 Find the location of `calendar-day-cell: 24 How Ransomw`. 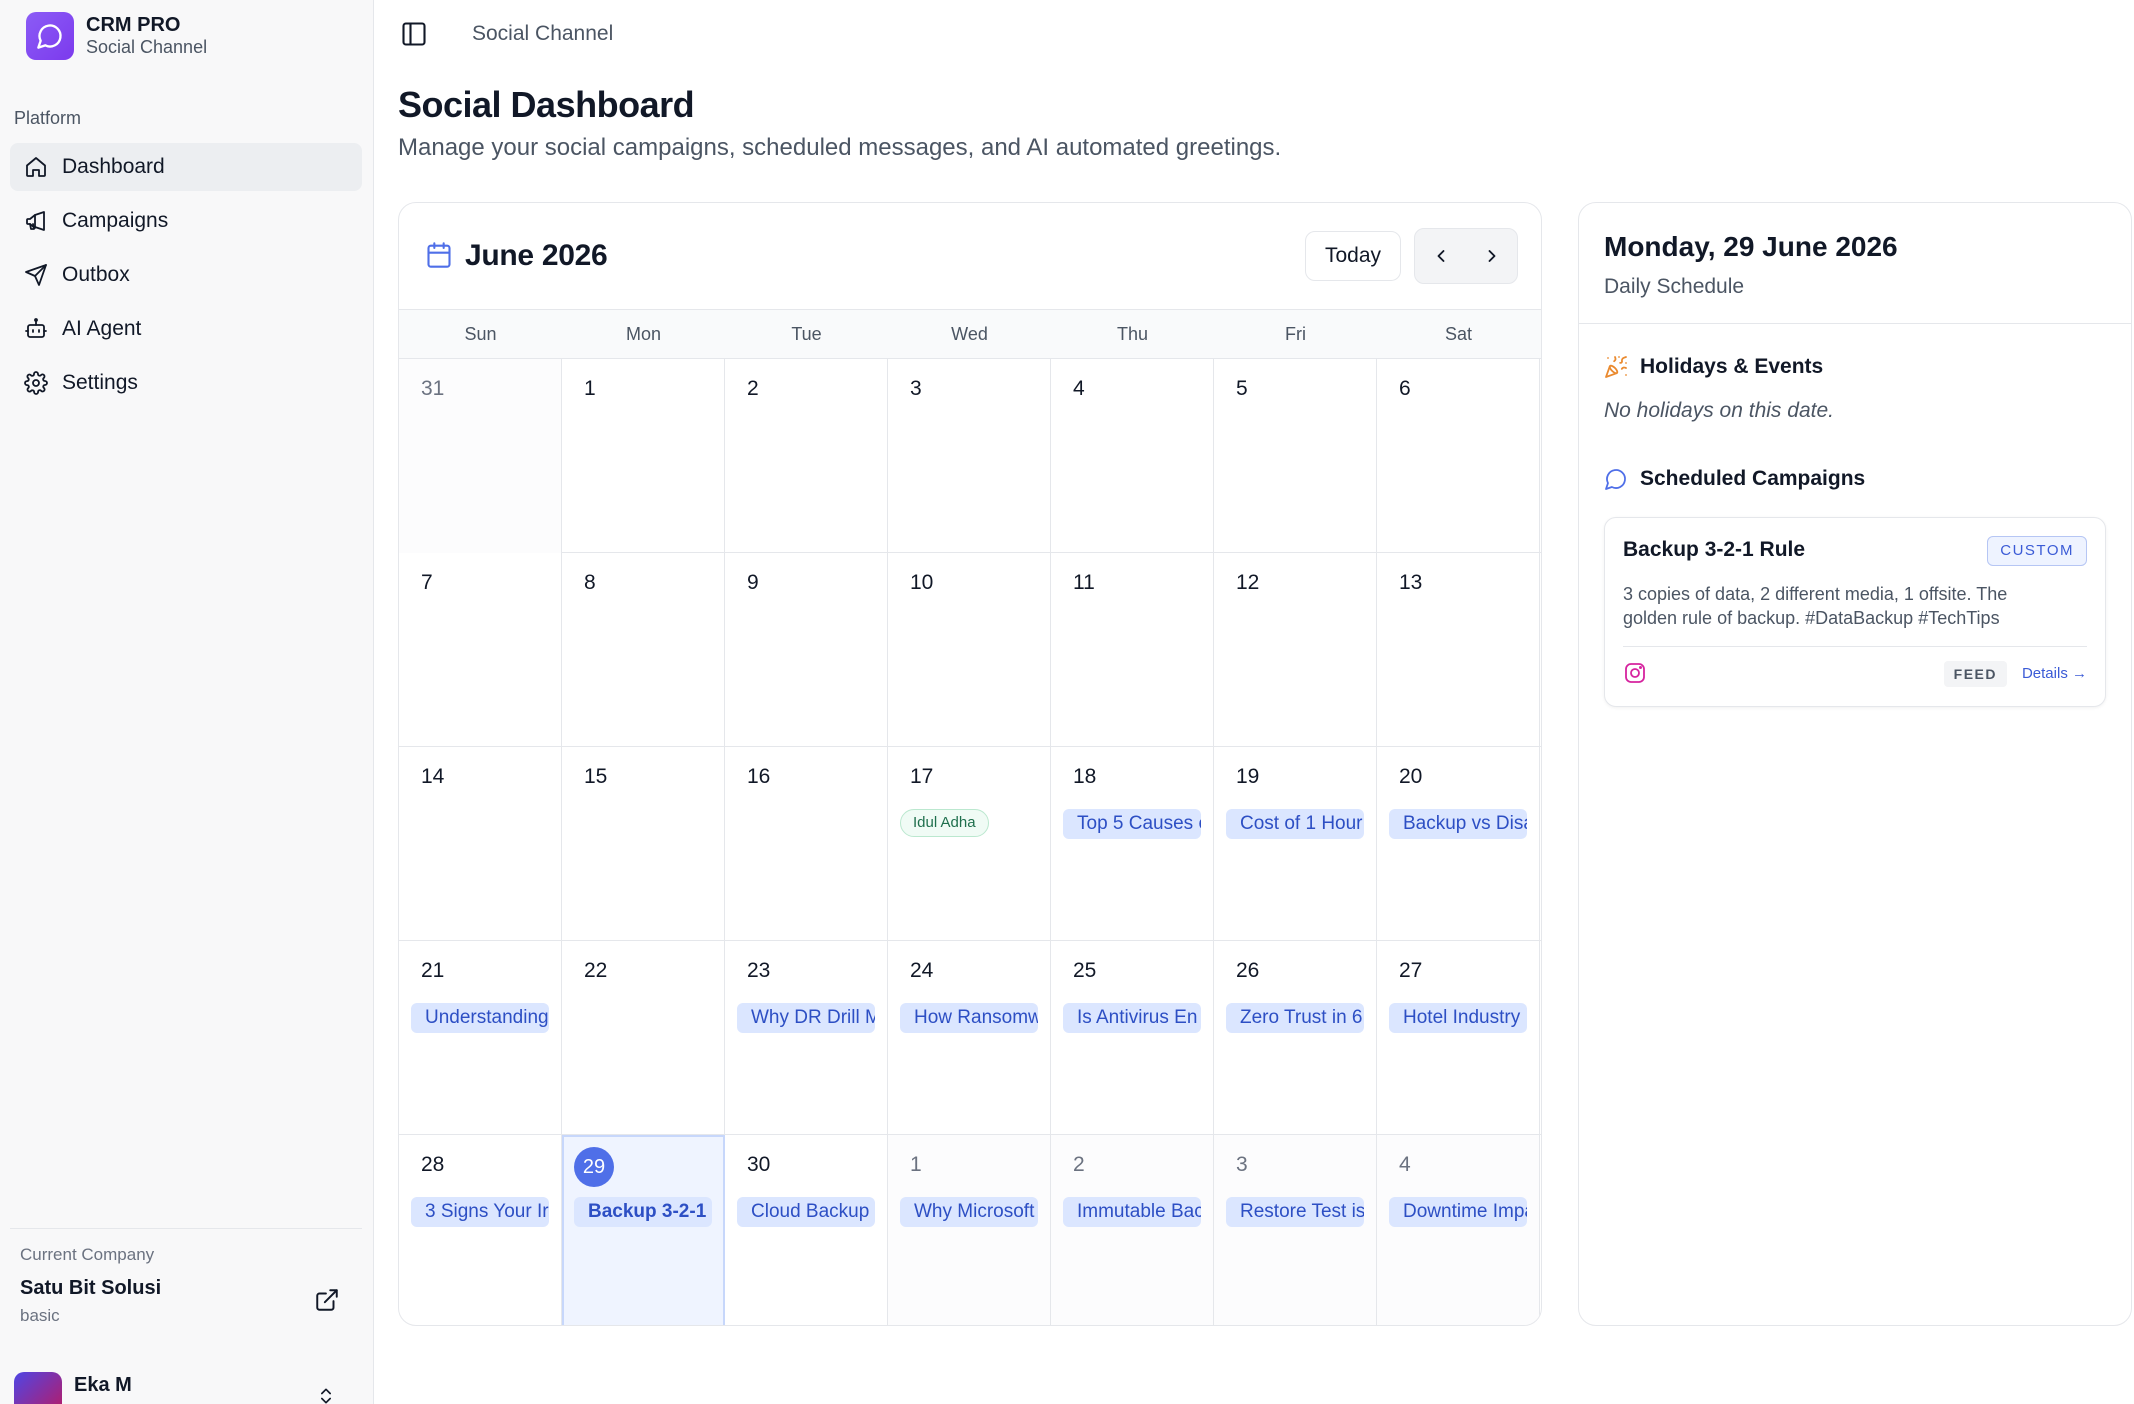

calendar-day-cell: 24 How Ransomw is located at coordinates (969, 1038).